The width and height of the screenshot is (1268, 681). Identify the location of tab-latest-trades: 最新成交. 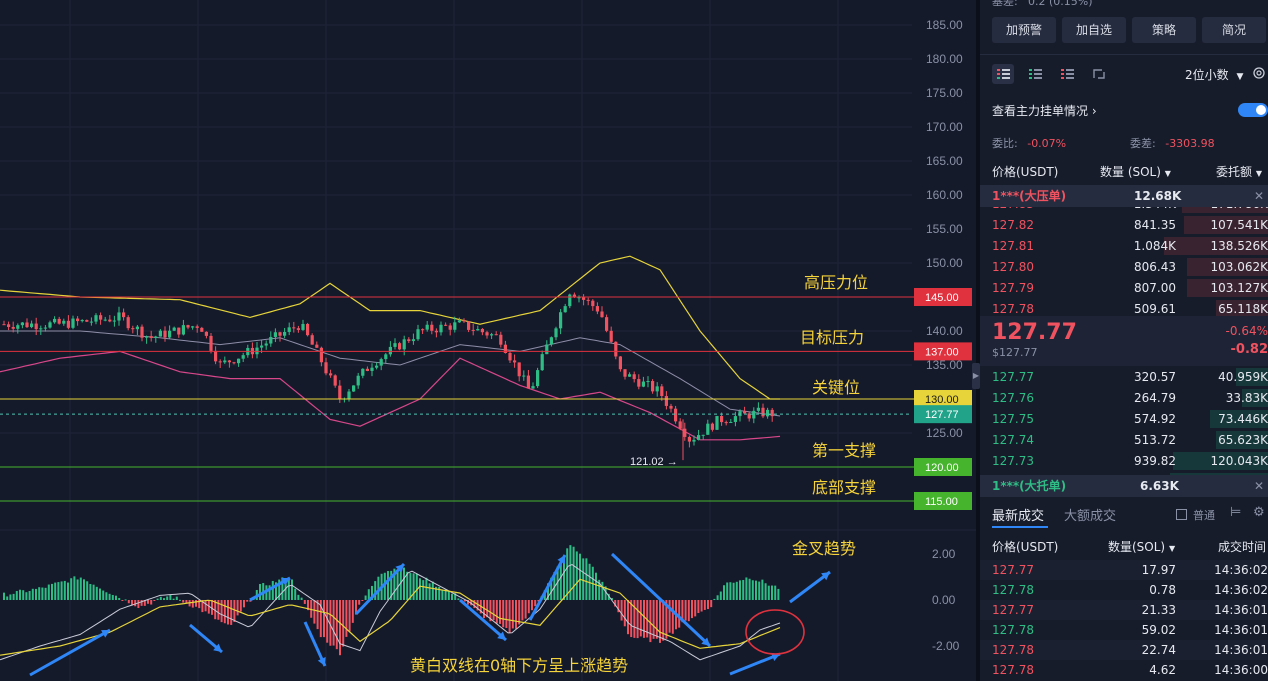
(1018, 514).